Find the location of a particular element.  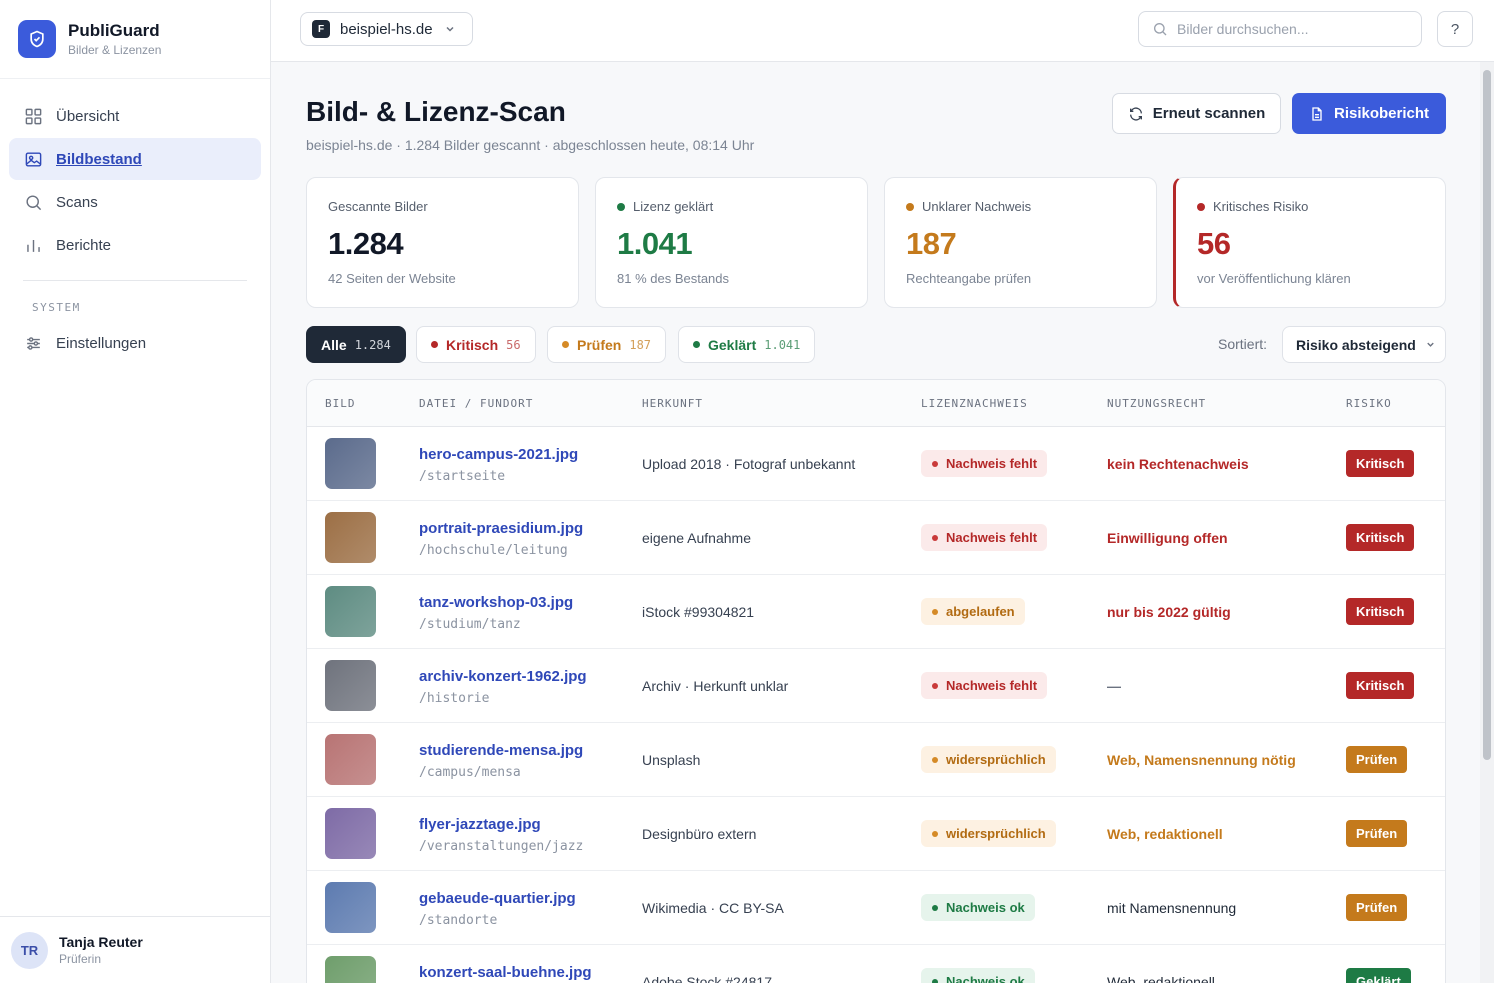

stat-note: 81 % des Bestands is located at coordinates (673, 278).